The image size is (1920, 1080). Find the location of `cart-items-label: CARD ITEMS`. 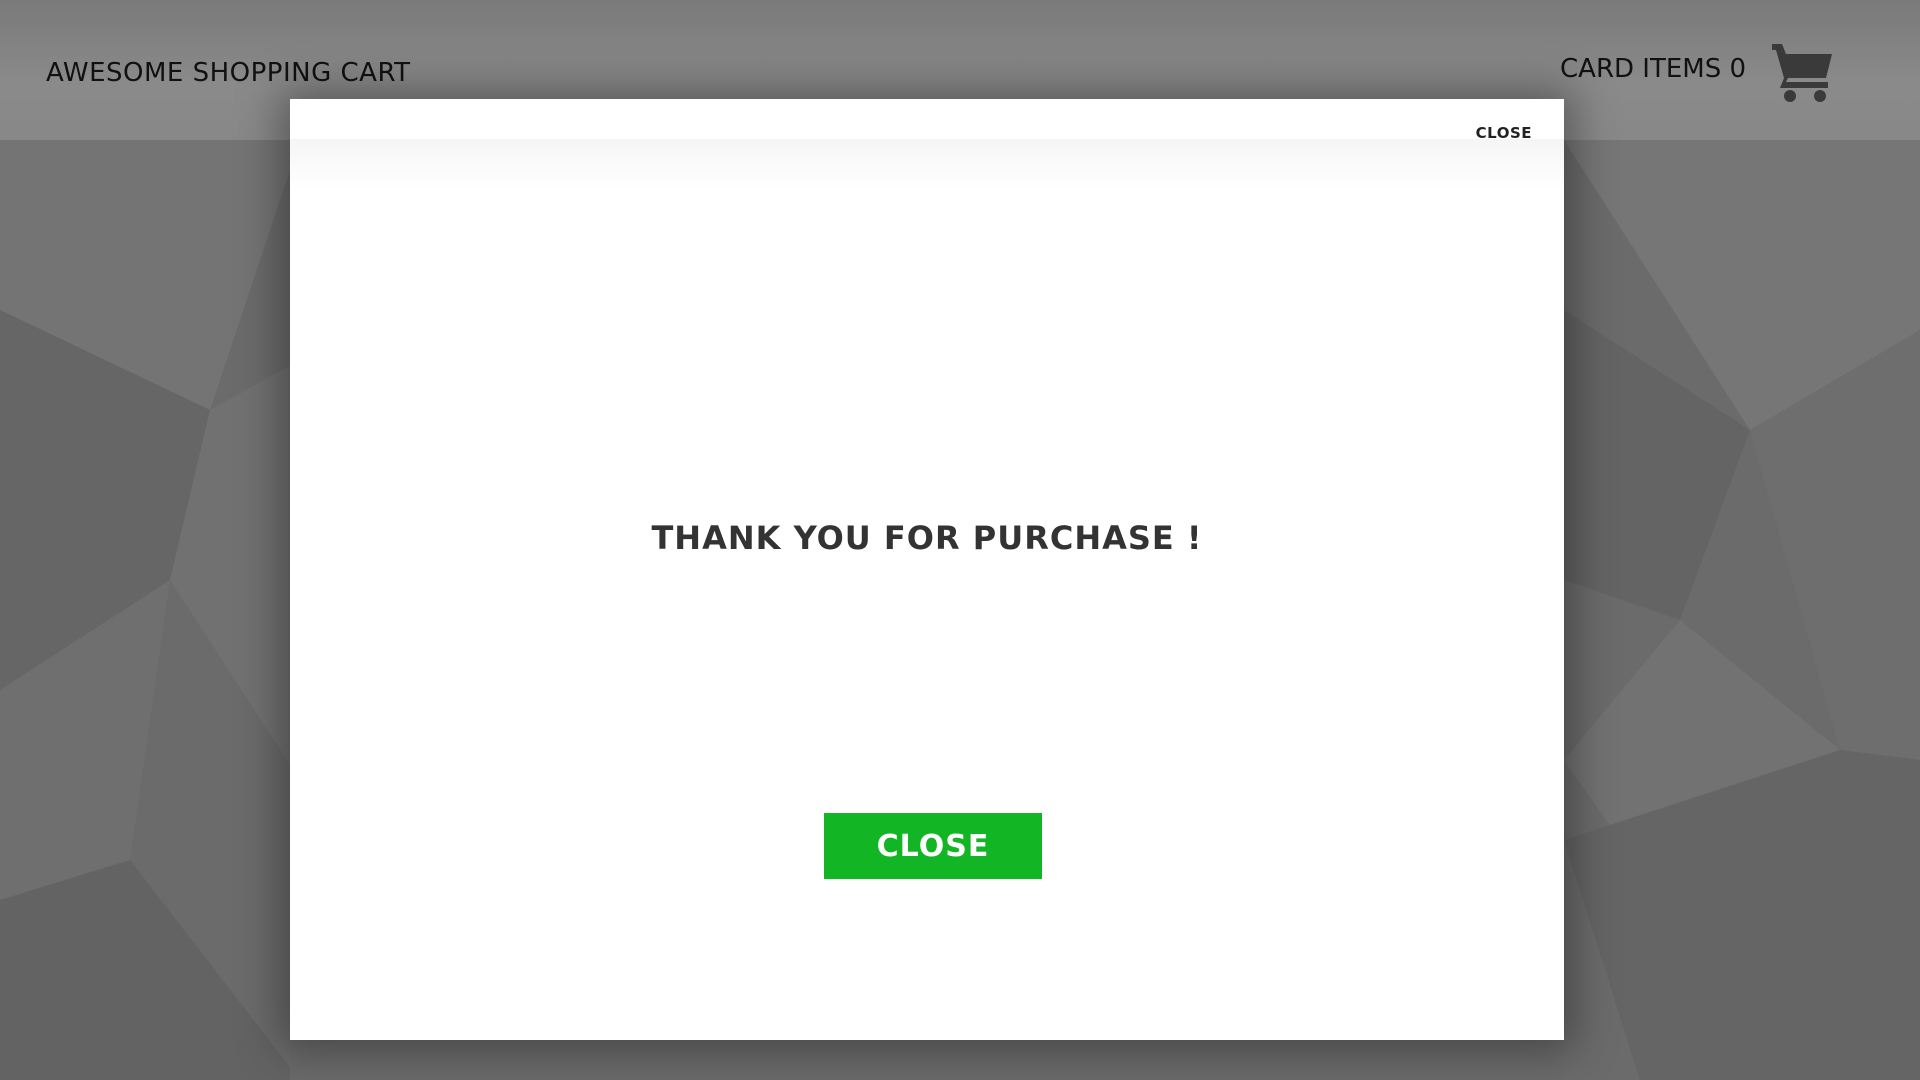

cart-items-label: CARD ITEMS is located at coordinates (1641, 69).